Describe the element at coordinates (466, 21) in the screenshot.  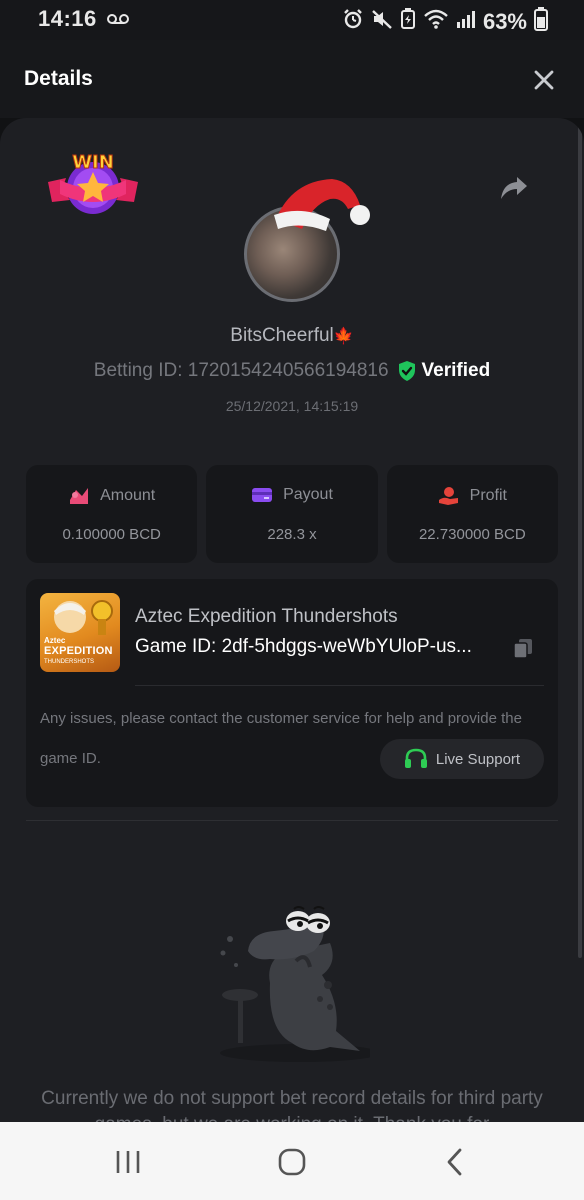
I see `signal-icon` at that location.